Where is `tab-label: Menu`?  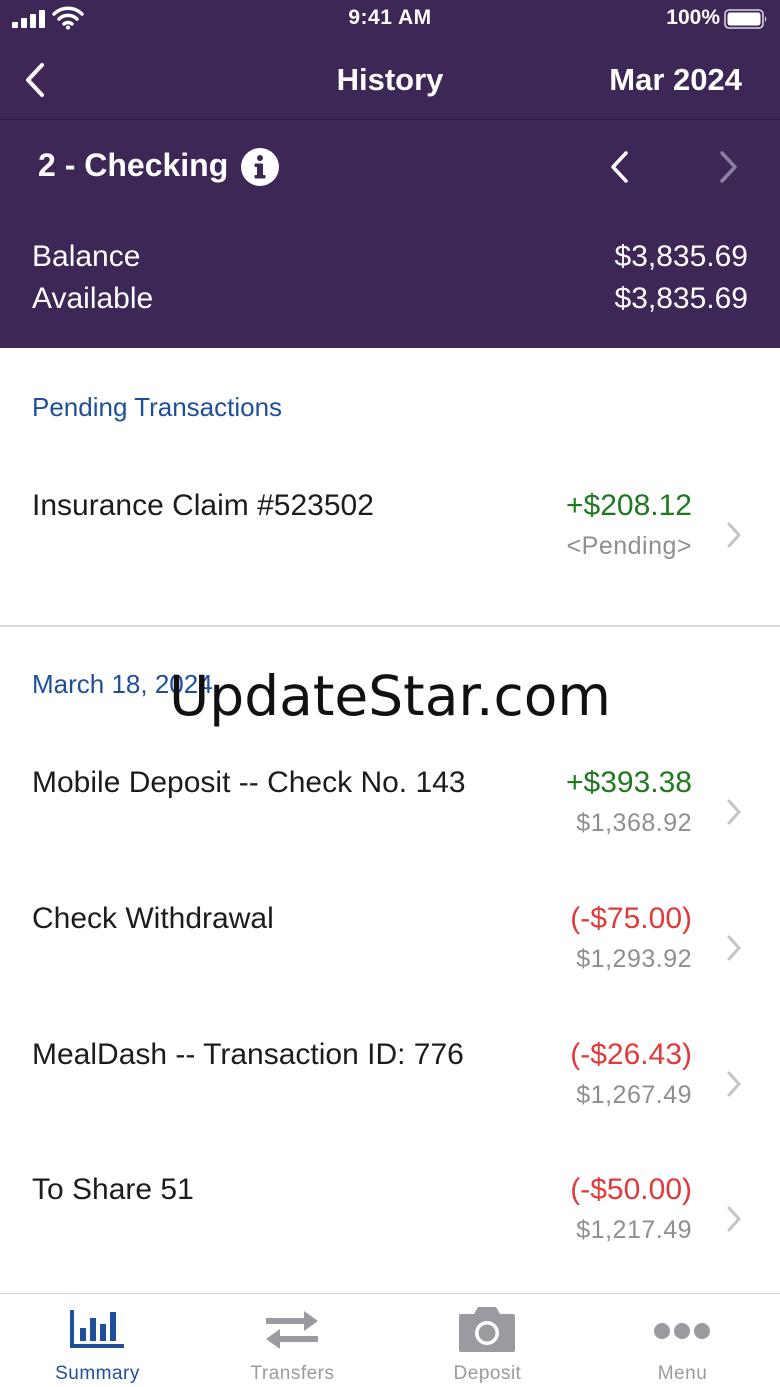
tab-label: Menu is located at coordinates (682, 1373).